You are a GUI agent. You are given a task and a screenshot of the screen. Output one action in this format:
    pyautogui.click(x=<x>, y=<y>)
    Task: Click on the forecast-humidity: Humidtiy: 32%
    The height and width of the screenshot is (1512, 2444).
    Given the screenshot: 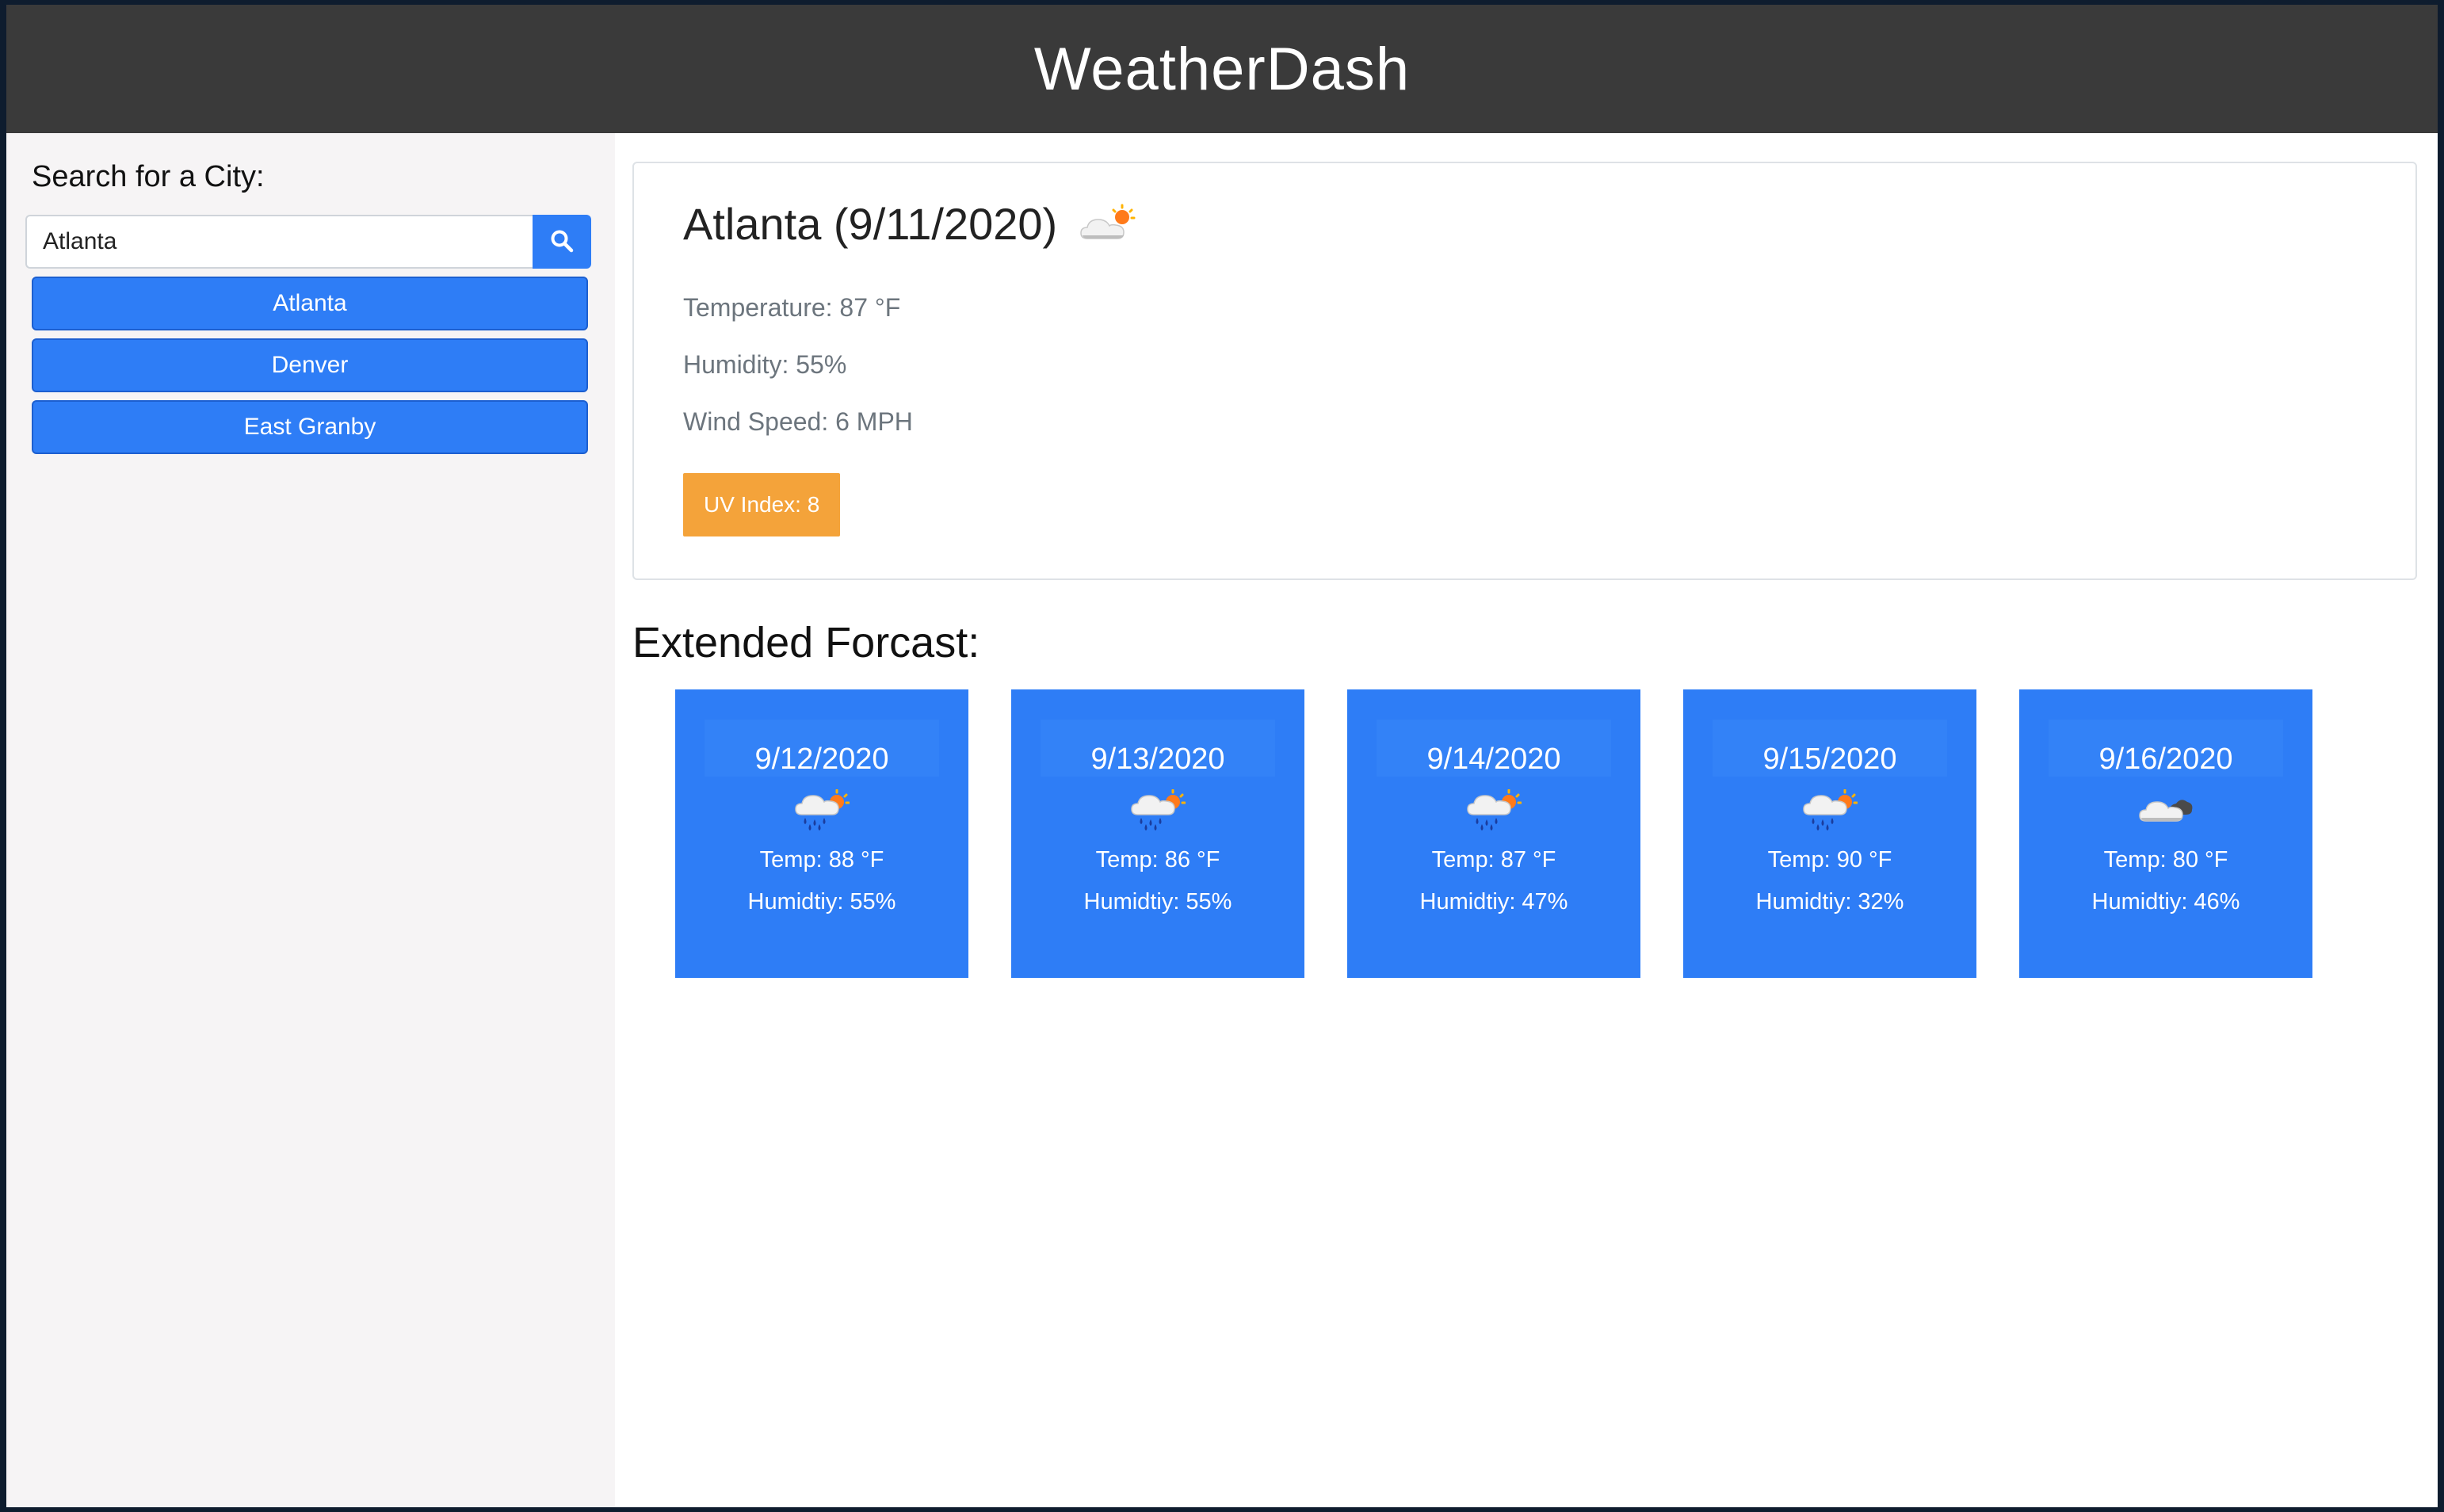 What is the action you would take?
    pyautogui.click(x=1829, y=902)
    